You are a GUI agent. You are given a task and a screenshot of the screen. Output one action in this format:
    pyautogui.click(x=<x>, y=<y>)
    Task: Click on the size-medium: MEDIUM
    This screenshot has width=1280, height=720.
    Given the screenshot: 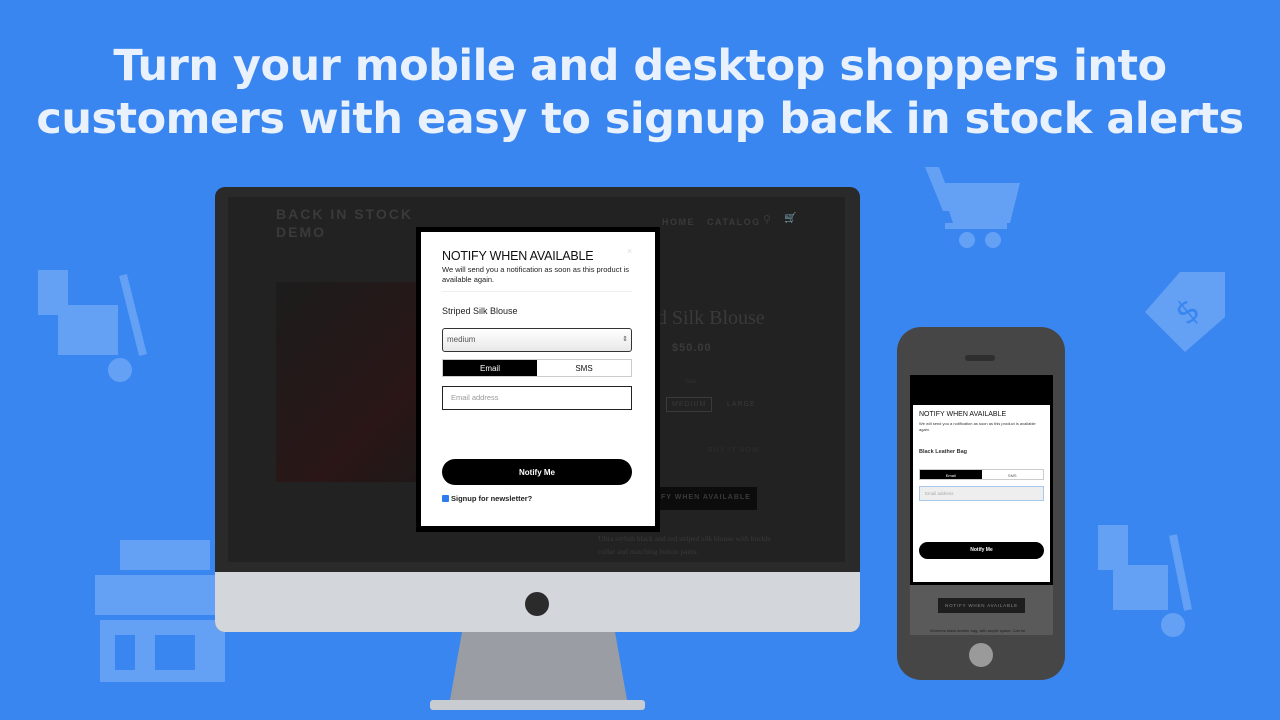 What is the action you would take?
    pyautogui.click(x=689, y=404)
    